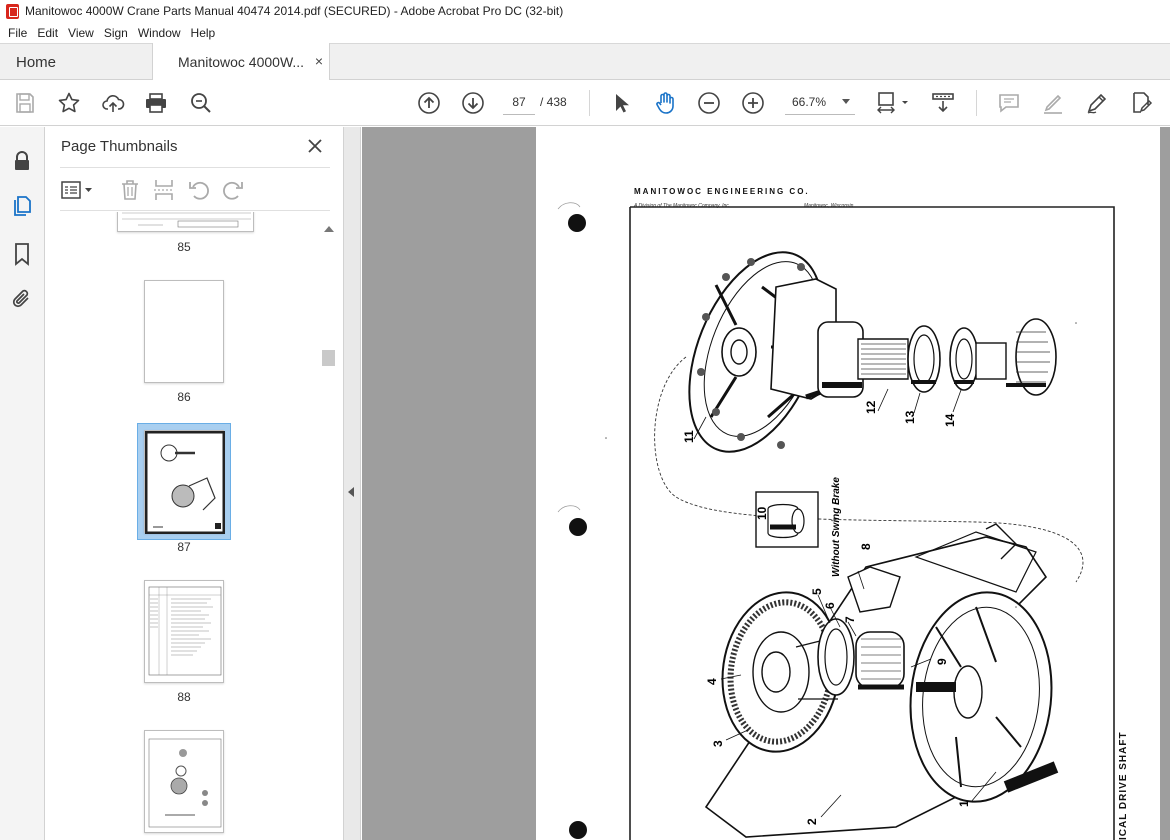 The height and width of the screenshot is (840, 1170). Describe the element at coordinates (976, 103) in the screenshot. I see `toolbar-divider` at that location.